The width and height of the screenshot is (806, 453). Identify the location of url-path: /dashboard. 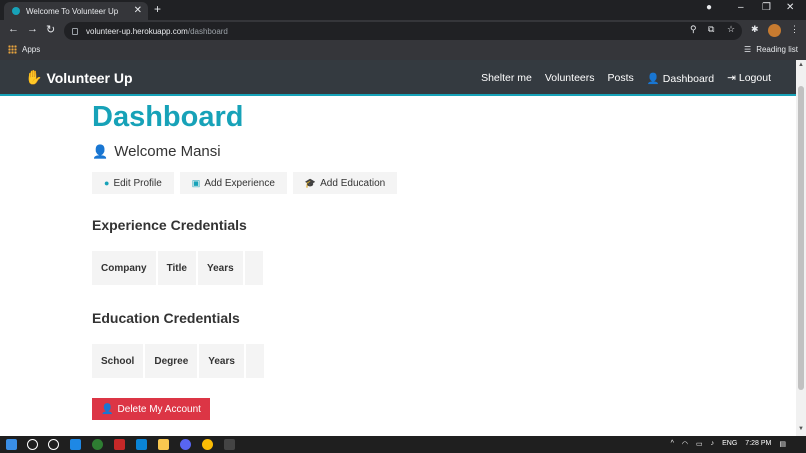
(207, 31).